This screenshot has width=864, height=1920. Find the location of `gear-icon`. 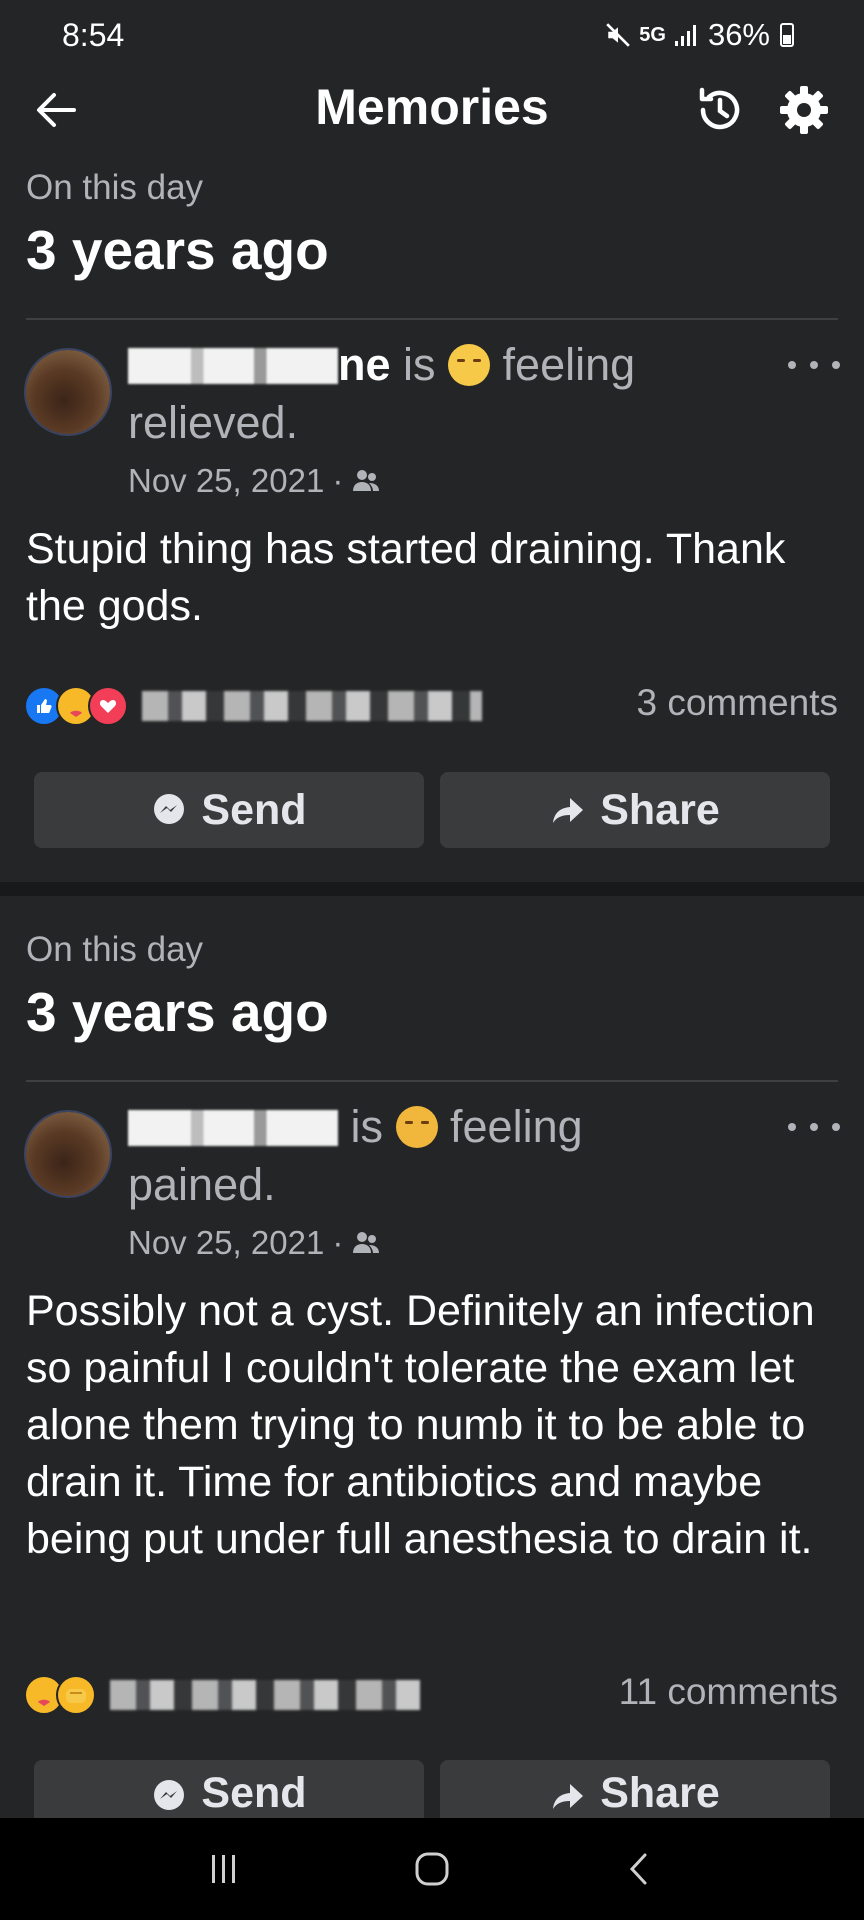

gear-icon is located at coordinates (804, 110).